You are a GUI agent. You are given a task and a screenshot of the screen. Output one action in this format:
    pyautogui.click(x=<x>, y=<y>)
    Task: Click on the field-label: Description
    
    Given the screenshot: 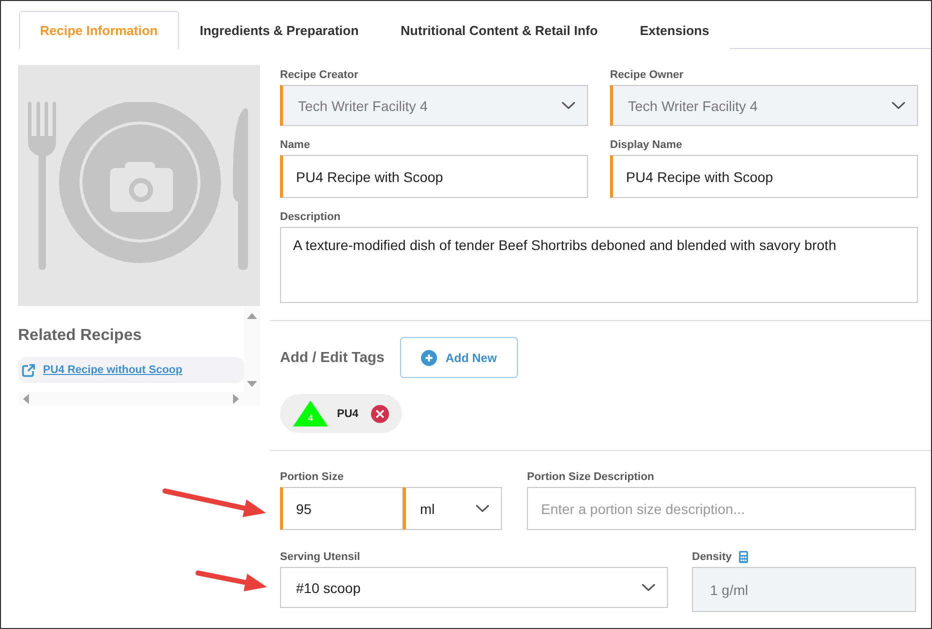 What is the action you would take?
    pyautogui.click(x=310, y=217)
    